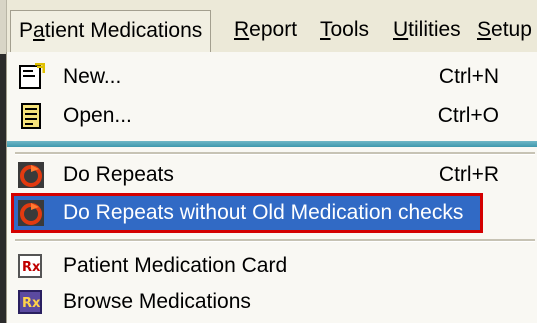  I want to click on menu-label-part: ools, so click(350, 29).